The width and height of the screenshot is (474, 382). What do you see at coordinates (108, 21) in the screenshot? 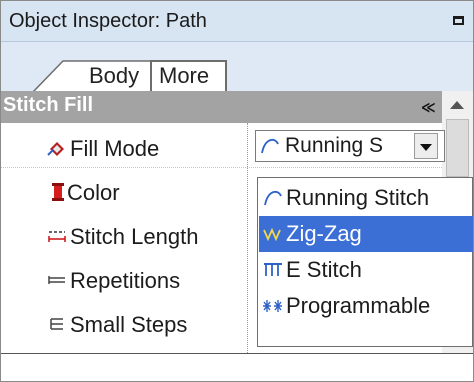
I see `window-title: Object Inspector: Path` at bounding box center [108, 21].